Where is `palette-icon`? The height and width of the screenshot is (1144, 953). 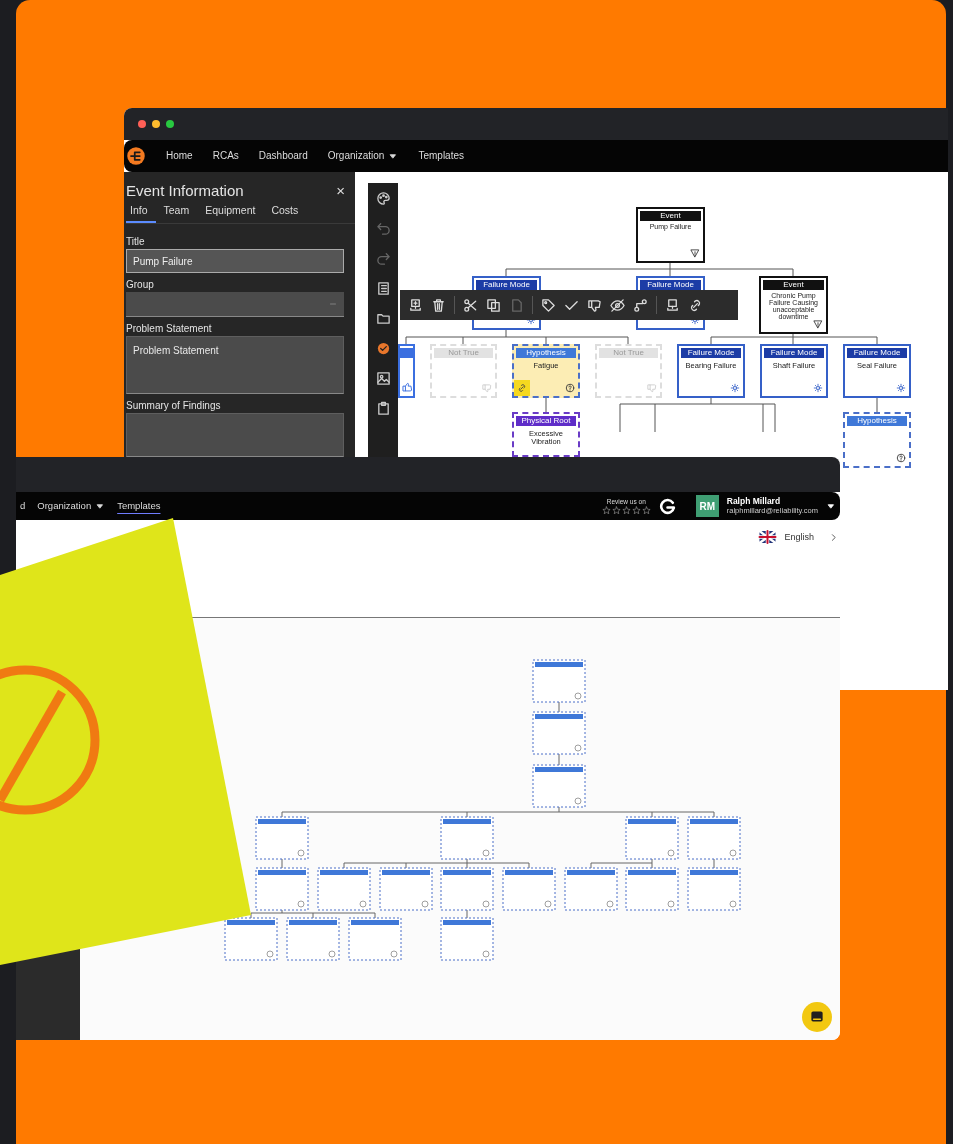 palette-icon is located at coordinates (383, 198).